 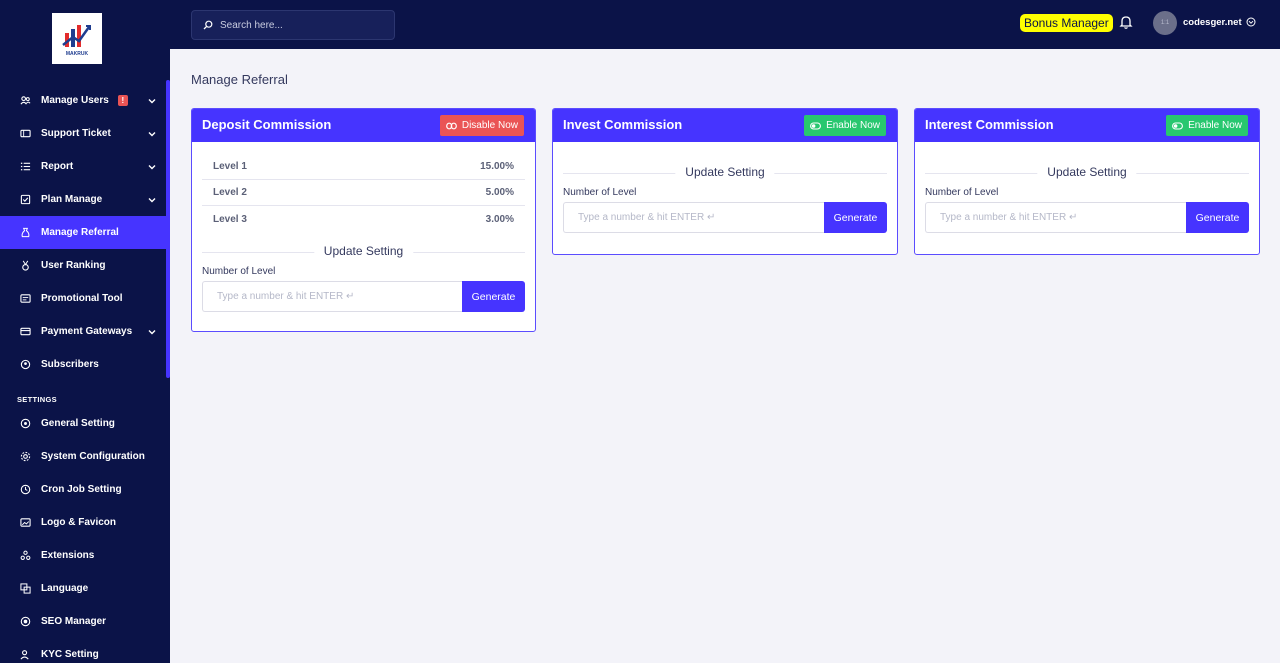 I want to click on sidebar-item-label: Promotional Tool, so click(x=82, y=298).